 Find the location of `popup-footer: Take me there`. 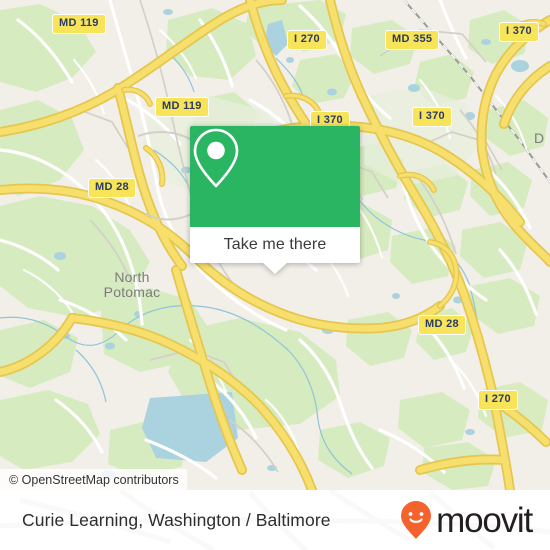

popup-footer: Take me there is located at coordinates (275, 245).